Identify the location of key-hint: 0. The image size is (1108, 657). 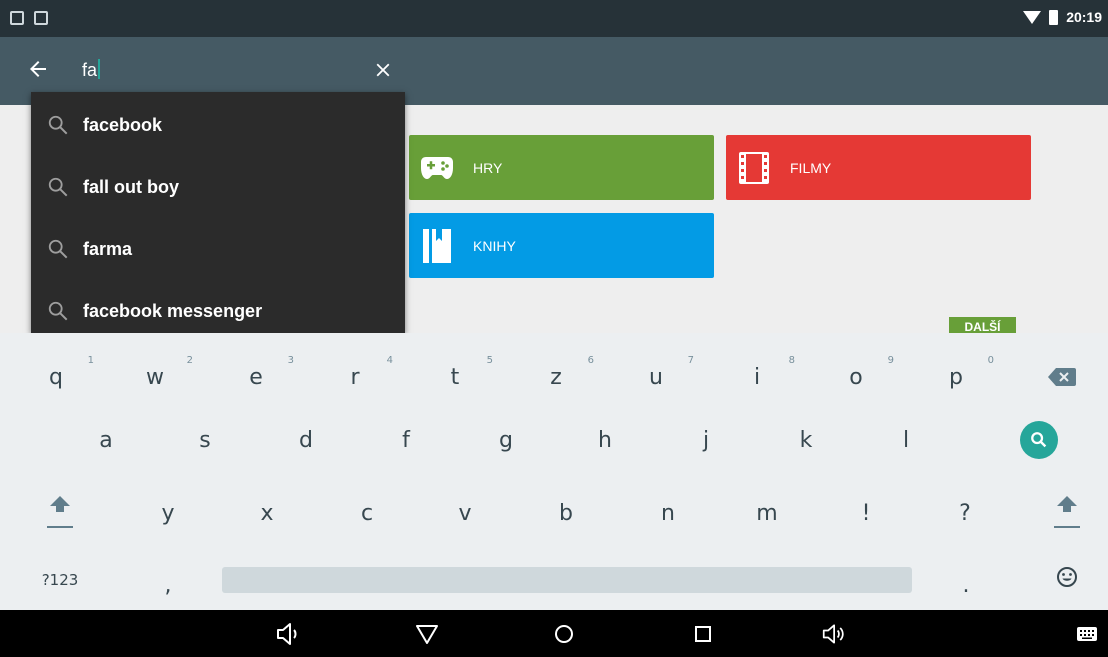
(990, 360).